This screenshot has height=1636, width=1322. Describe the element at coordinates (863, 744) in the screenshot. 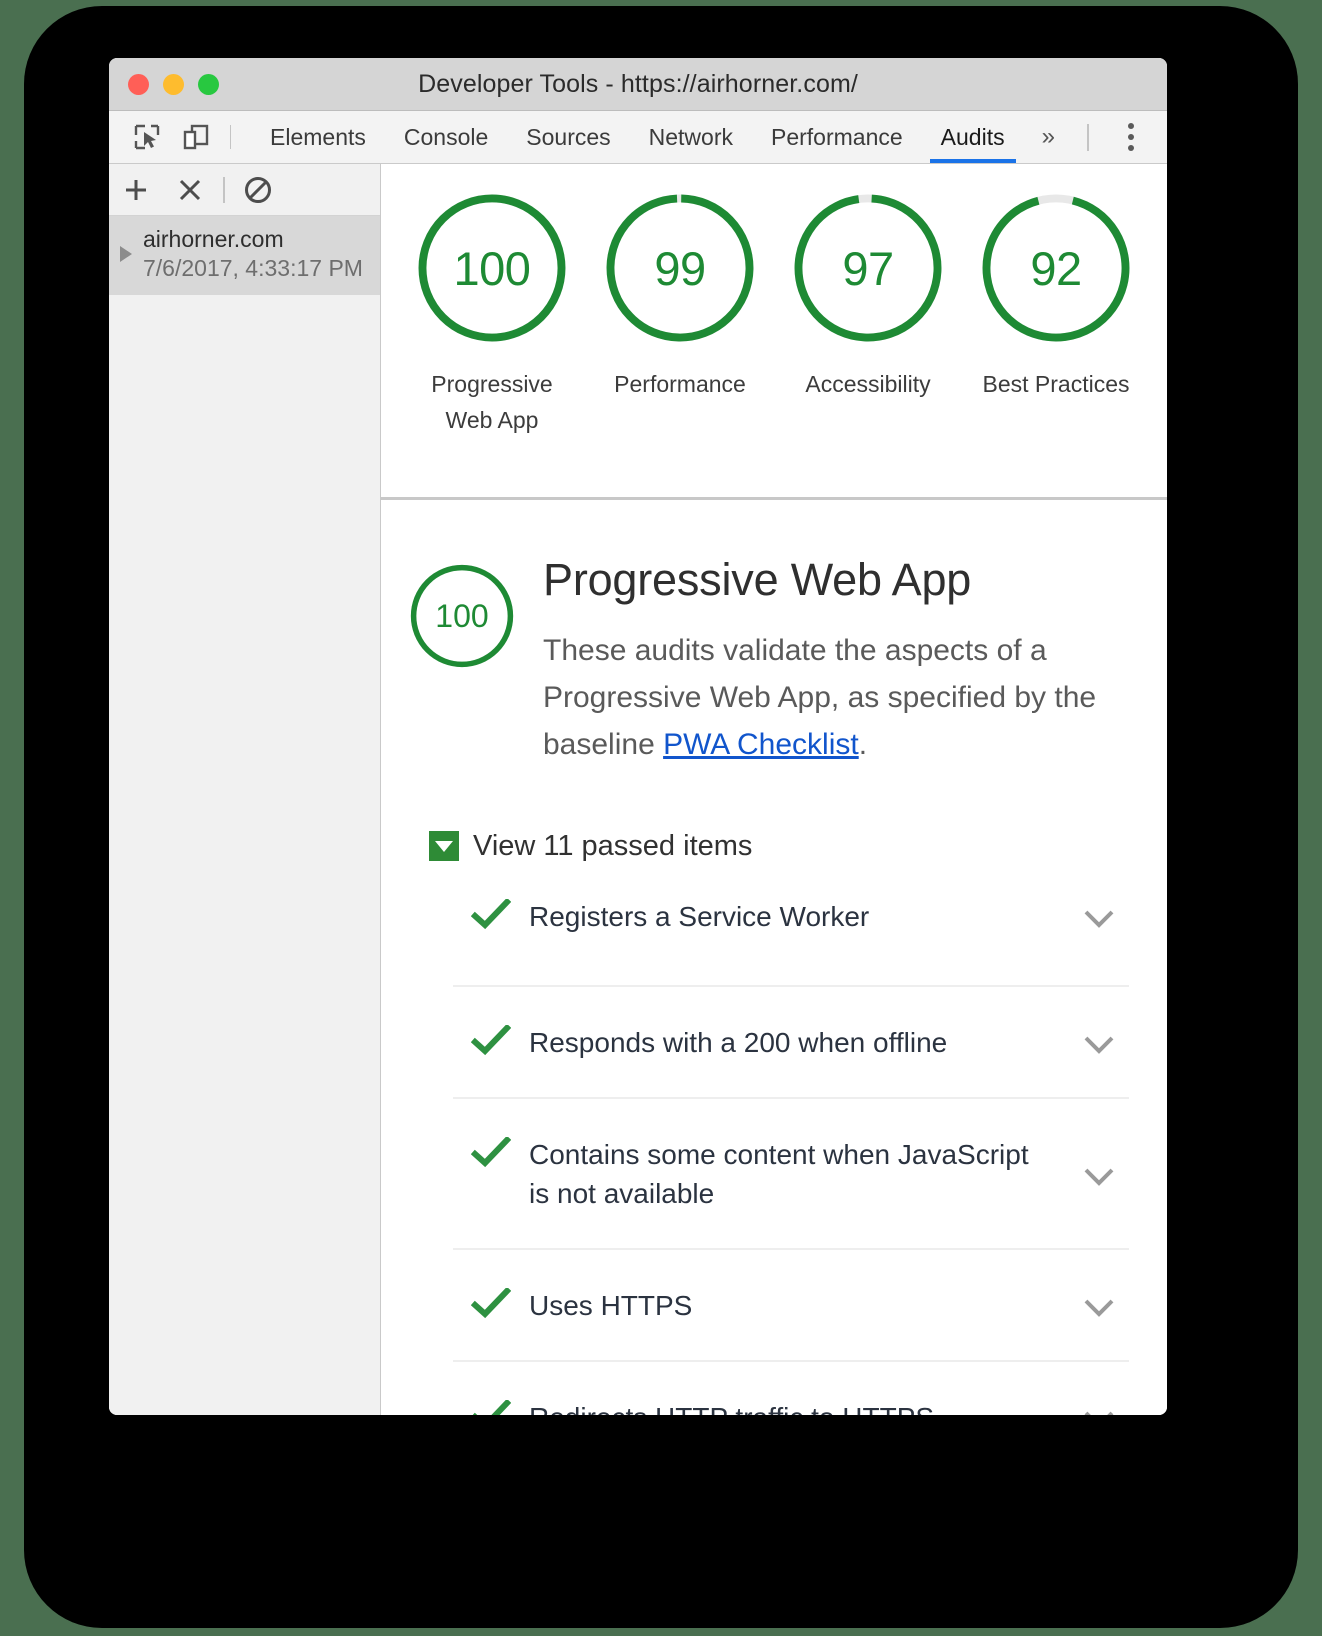

I see `category-description-after: .` at that location.